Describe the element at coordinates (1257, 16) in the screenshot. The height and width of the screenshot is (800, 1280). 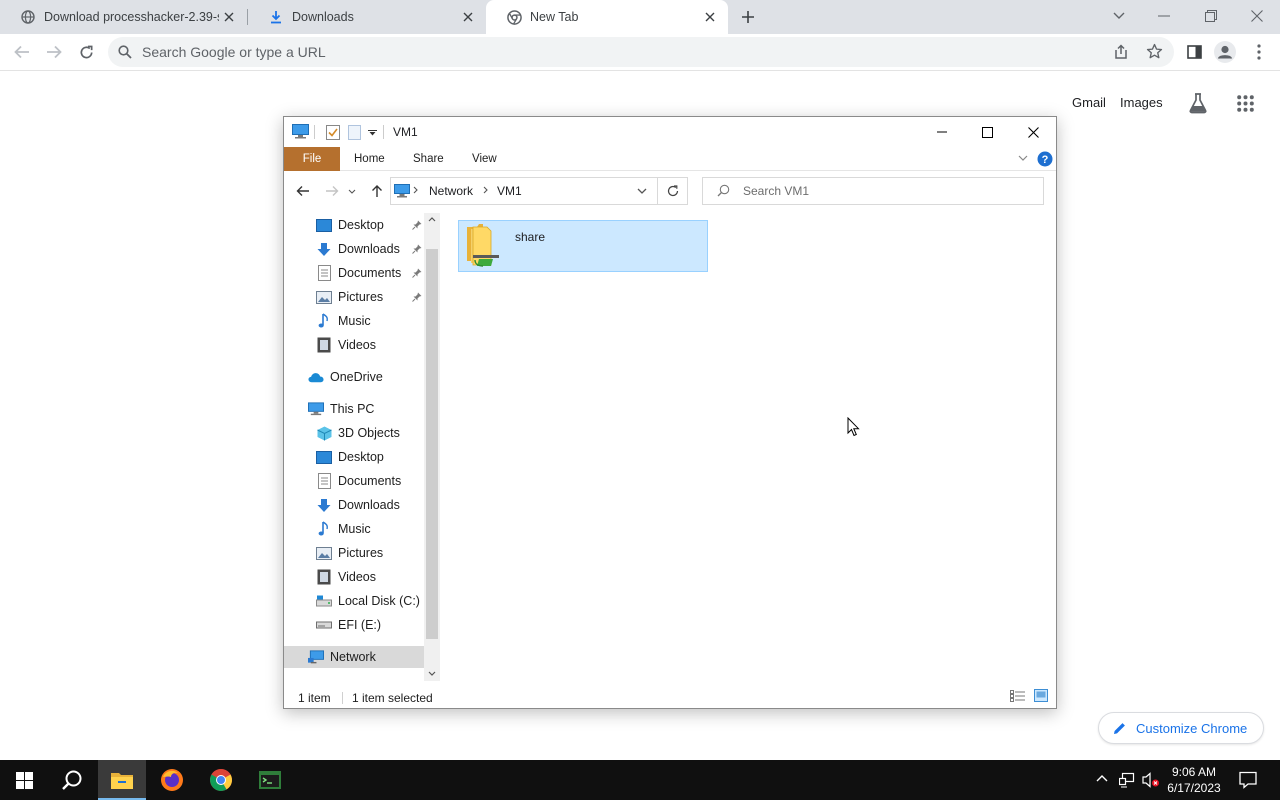
I see `close-window-button` at that location.